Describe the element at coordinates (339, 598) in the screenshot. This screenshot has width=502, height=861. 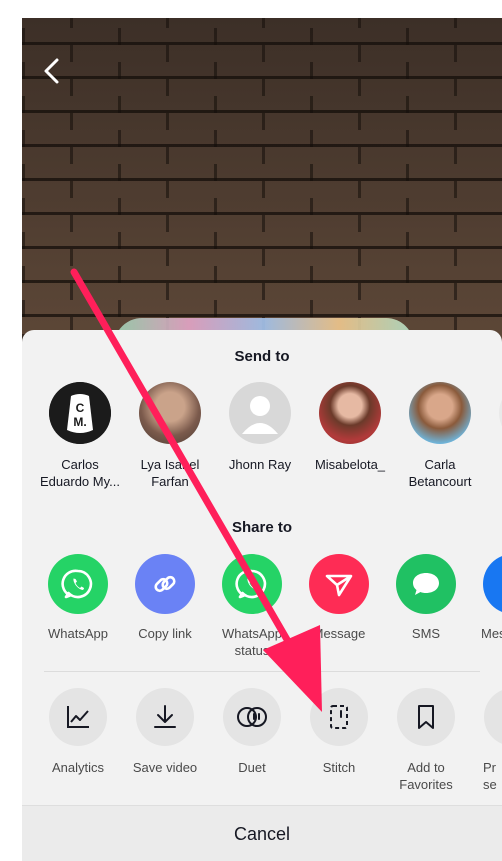
I see `share-message: Message` at that location.